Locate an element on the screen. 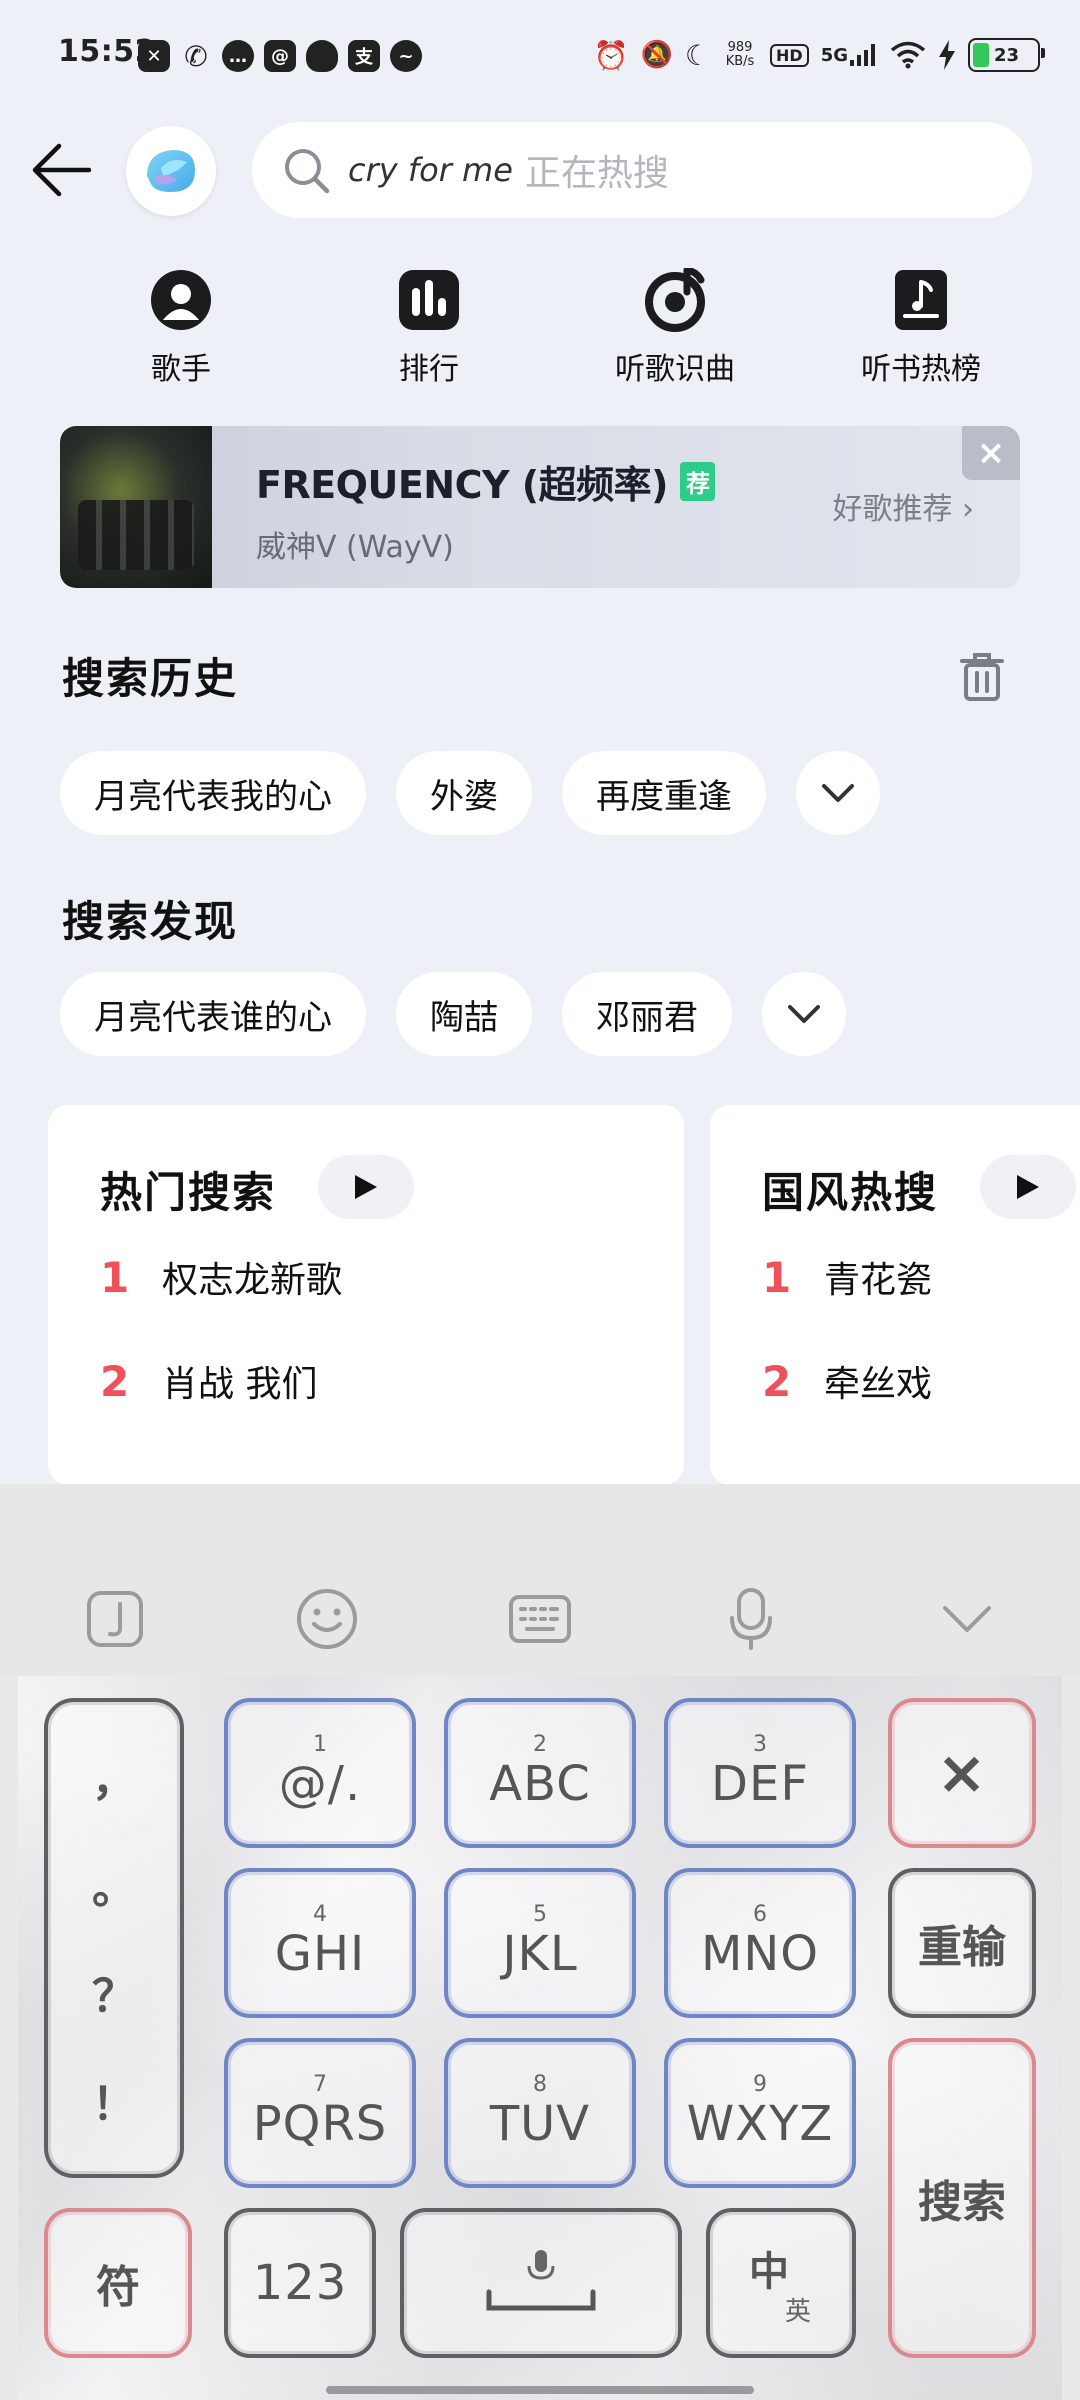  reset-key: 重输 is located at coordinates (962, 1943).